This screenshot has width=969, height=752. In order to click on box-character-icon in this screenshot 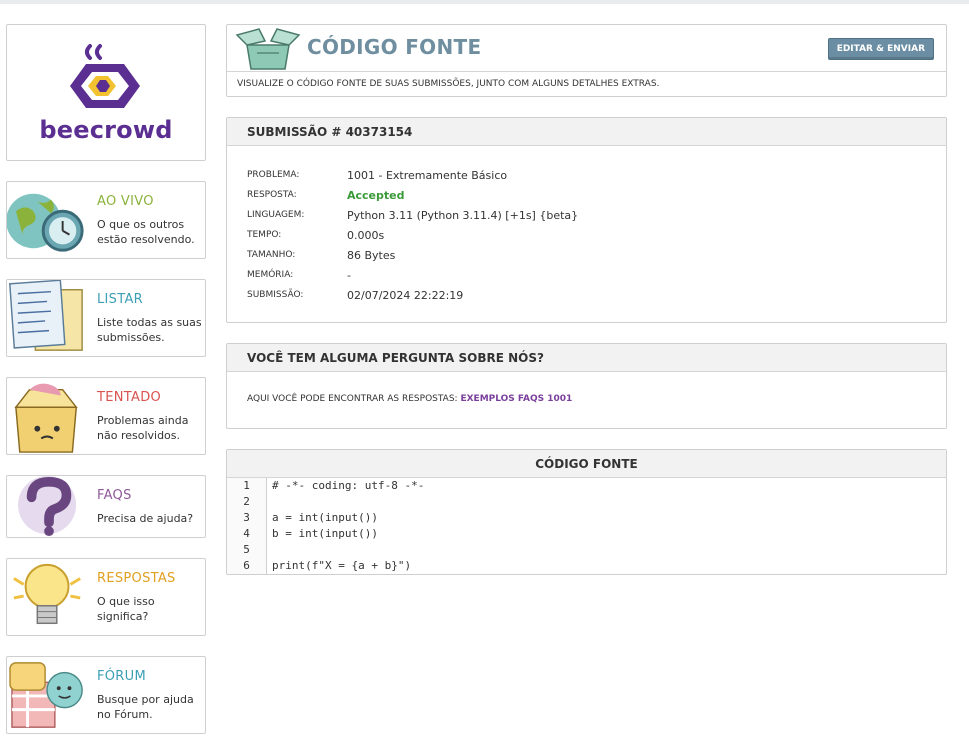, I will do `click(46, 418)`.